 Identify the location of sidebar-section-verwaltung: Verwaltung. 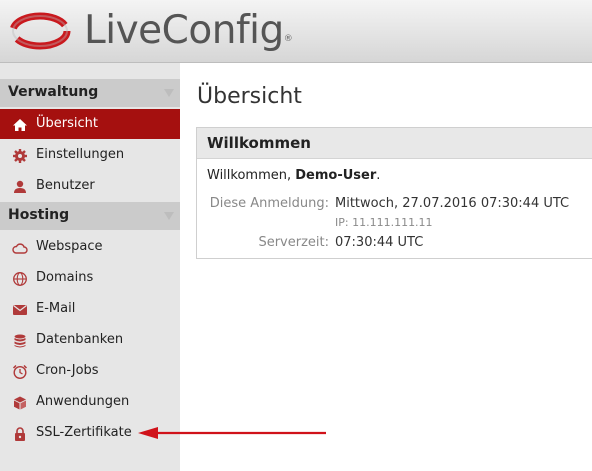
(90, 93).